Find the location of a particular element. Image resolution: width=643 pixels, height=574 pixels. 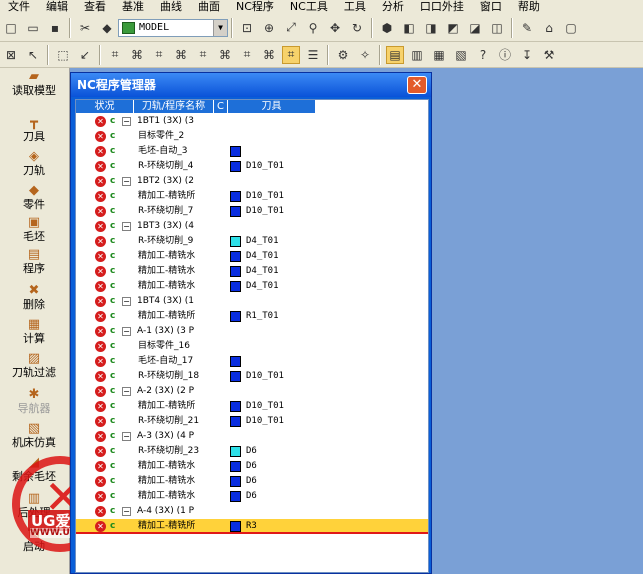

camera-icon: ⌂ is located at coordinates (549, 28).